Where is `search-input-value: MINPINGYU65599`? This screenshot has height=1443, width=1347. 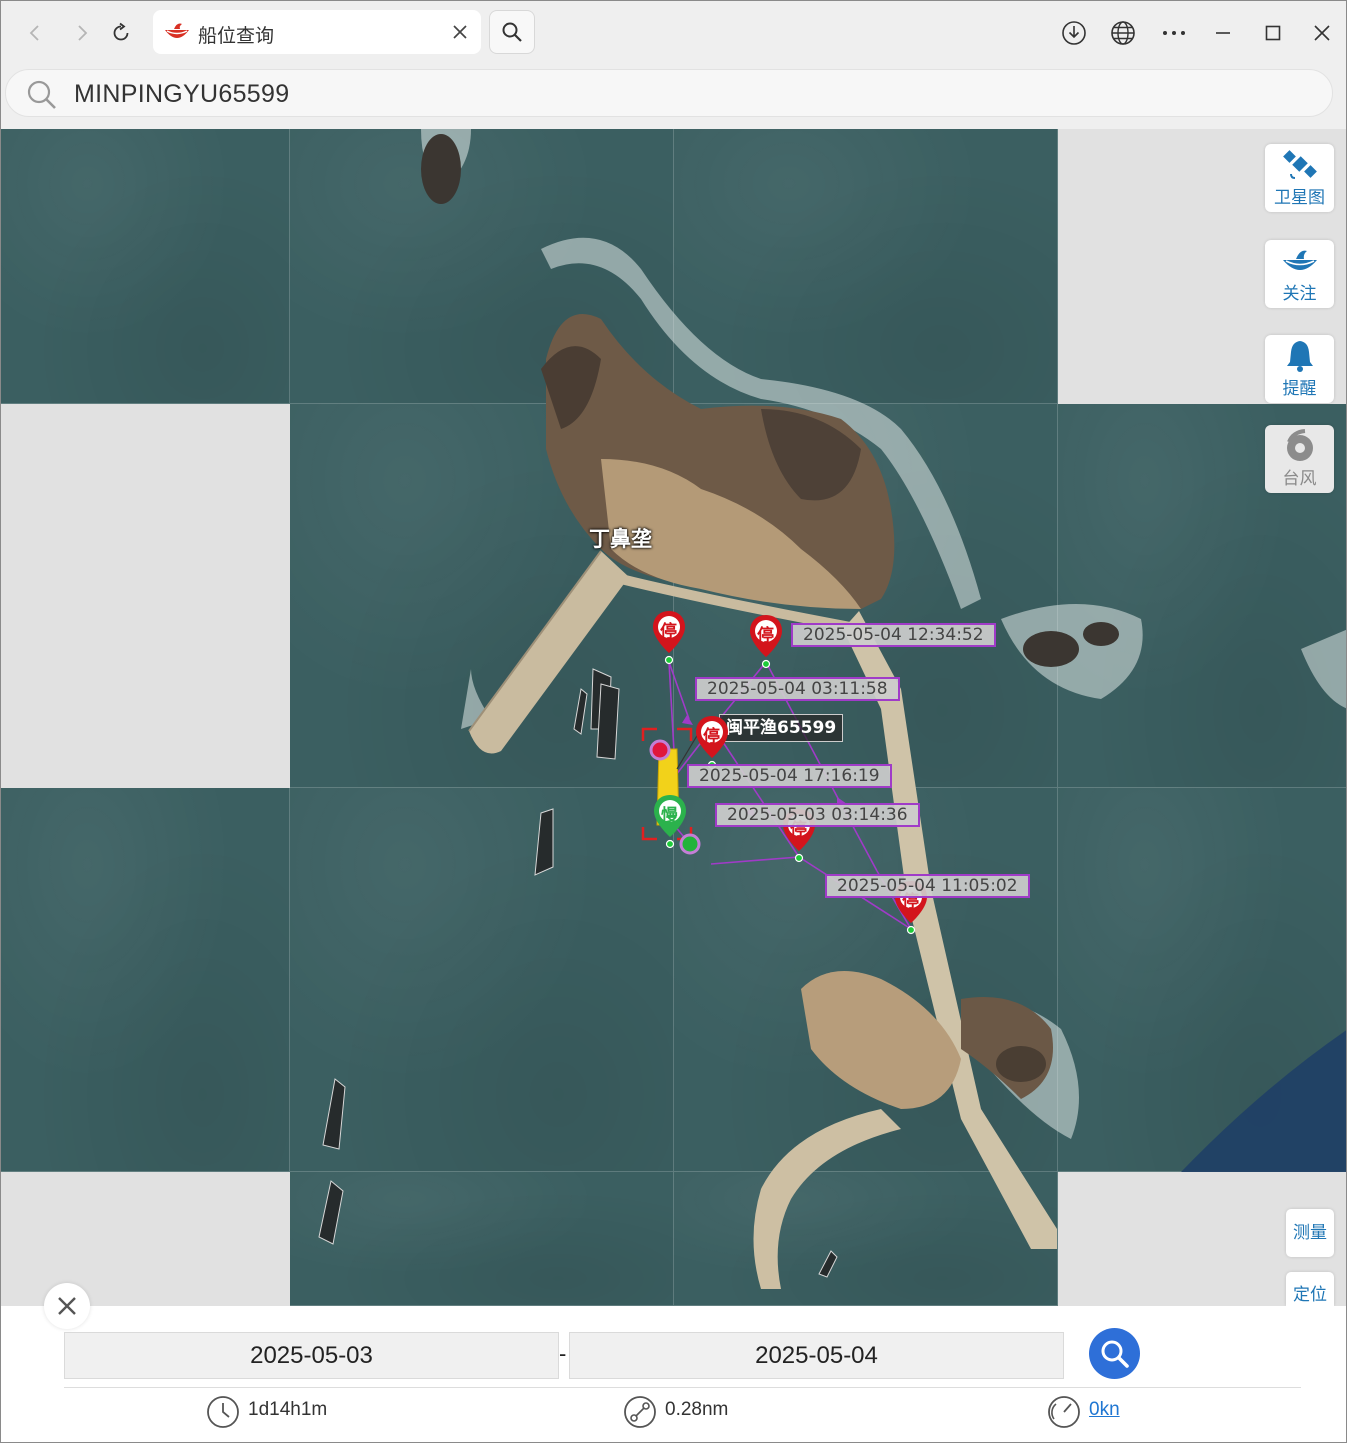 search-input-value: MINPINGYU65599 is located at coordinates (182, 94).